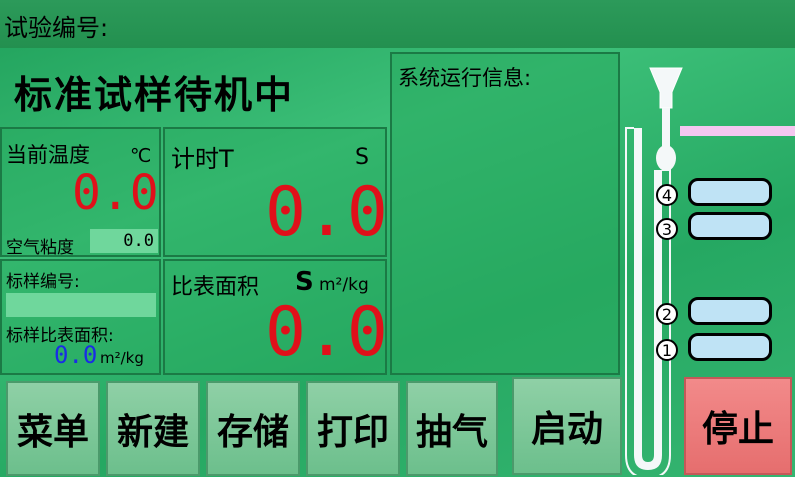 This screenshot has width=795, height=477. Describe the element at coordinates (138, 241) in the screenshot. I see `air-viscosity-value: 0.0` at that location.